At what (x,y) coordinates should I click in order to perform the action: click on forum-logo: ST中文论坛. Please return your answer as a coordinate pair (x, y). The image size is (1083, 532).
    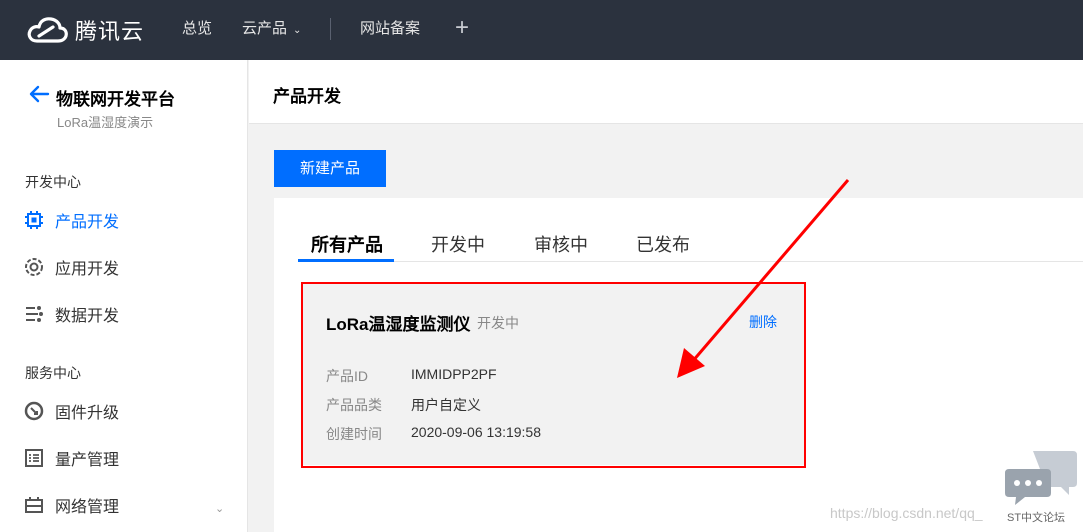
    Looking at the image, I should click on (1041, 487).